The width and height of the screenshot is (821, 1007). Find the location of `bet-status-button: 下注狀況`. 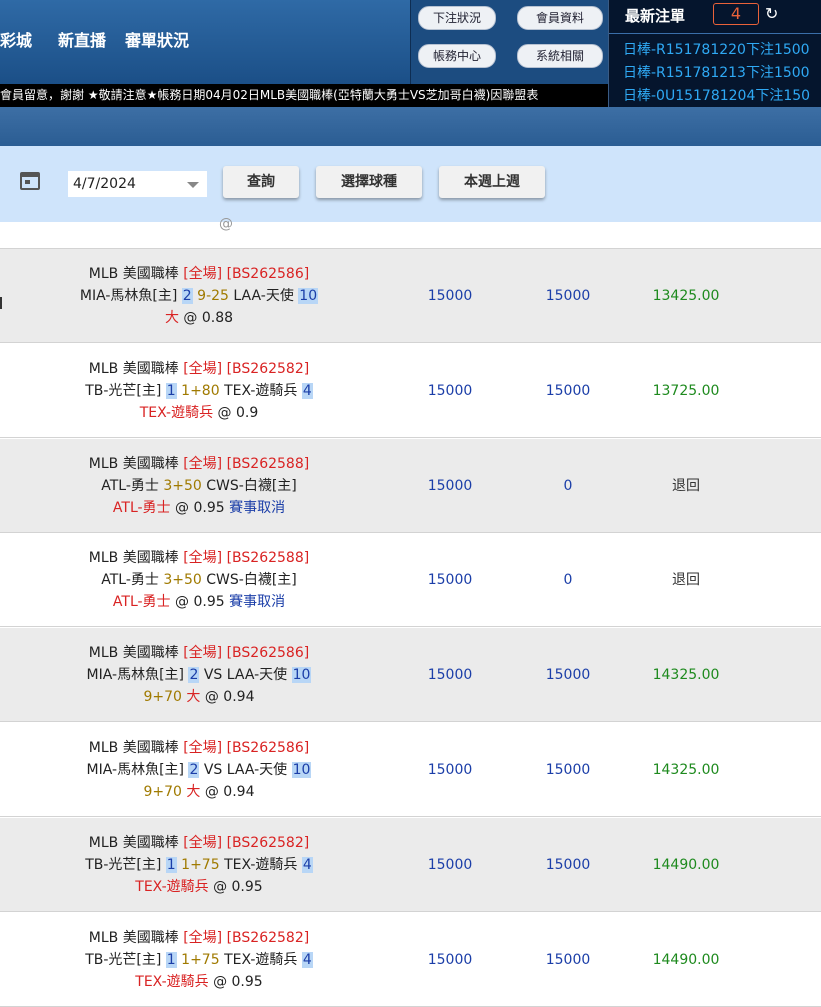

bet-status-button: 下注狀況 is located at coordinates (457, 18).